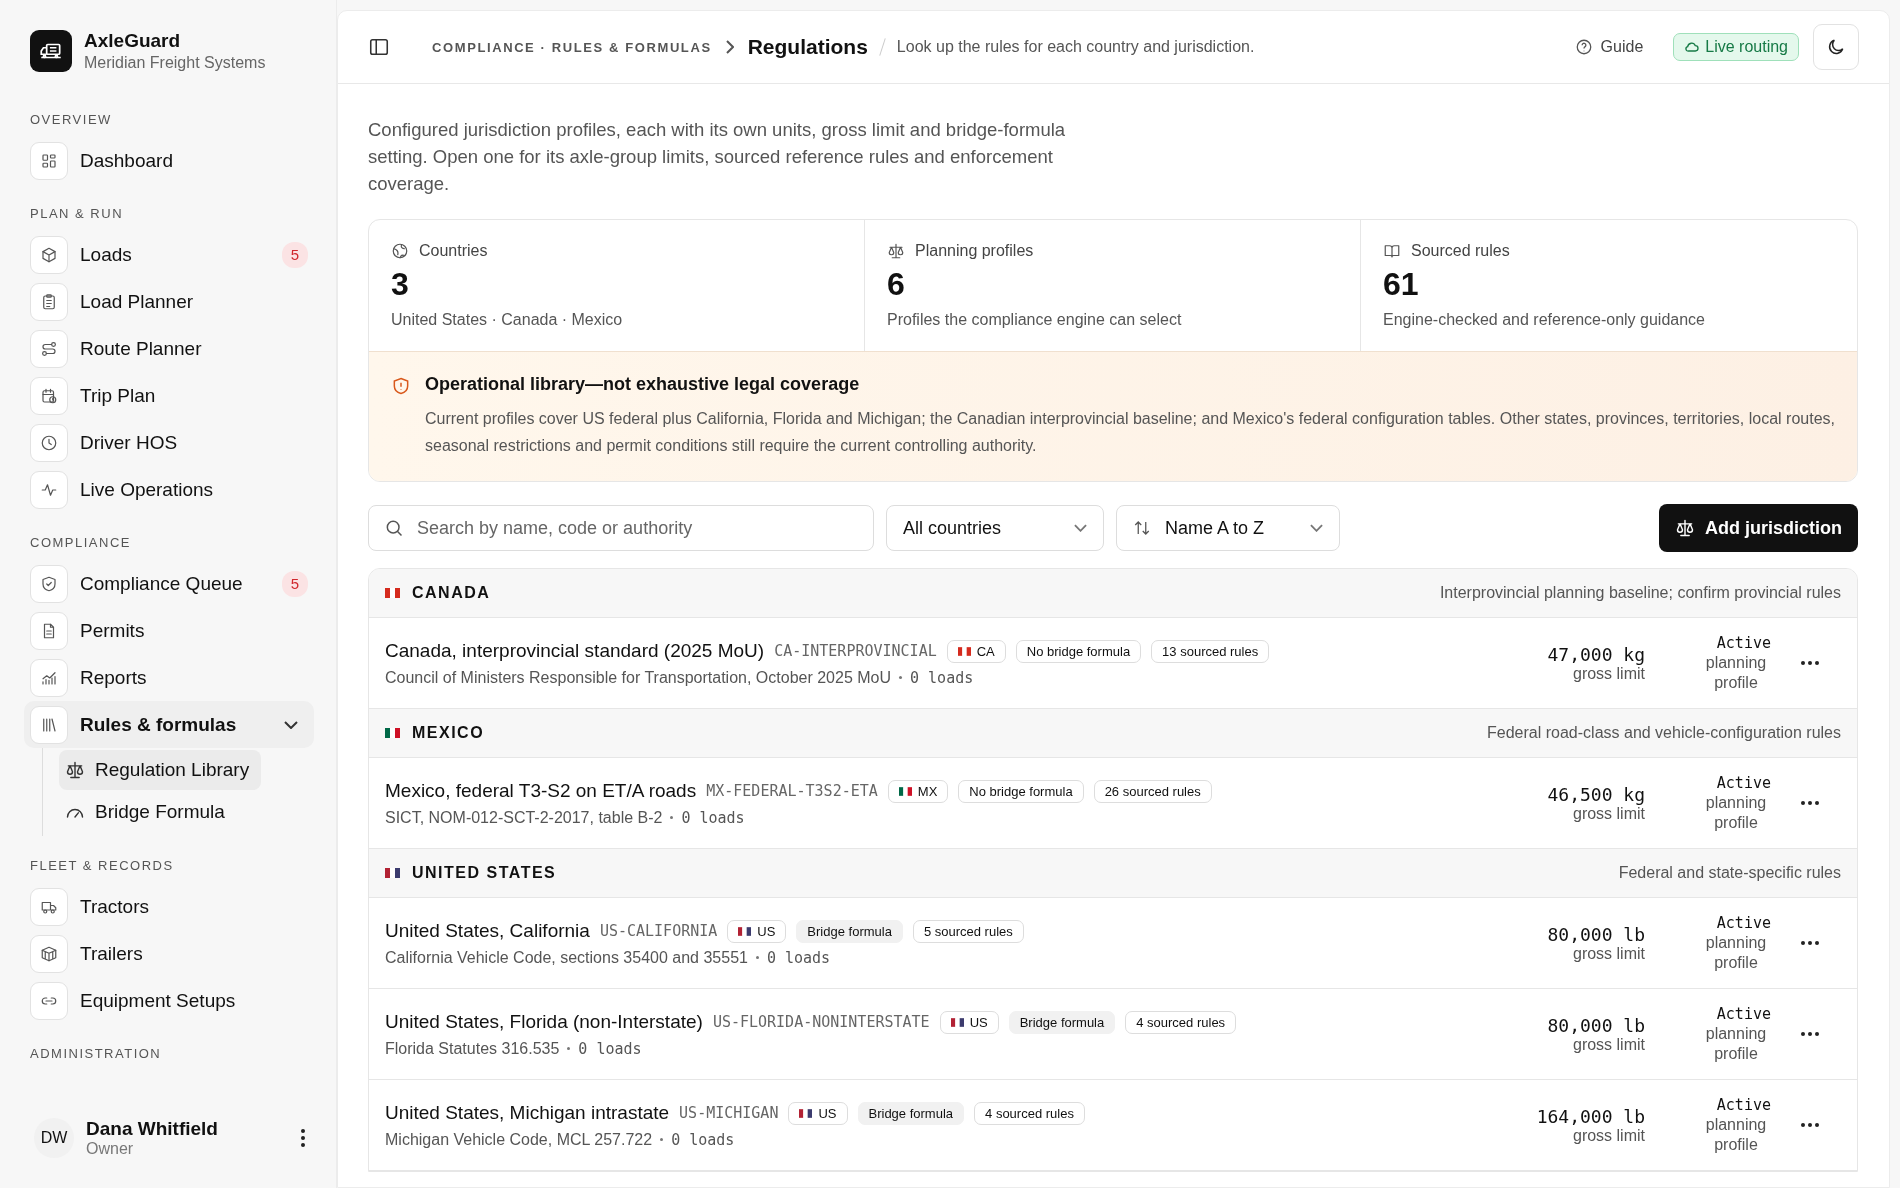 The image size is (1900, 1188). What do you see at coordinates (169, 906) in the screenshot?
I see `sidebar-item: Tractors` at bounding box center [169, 906].